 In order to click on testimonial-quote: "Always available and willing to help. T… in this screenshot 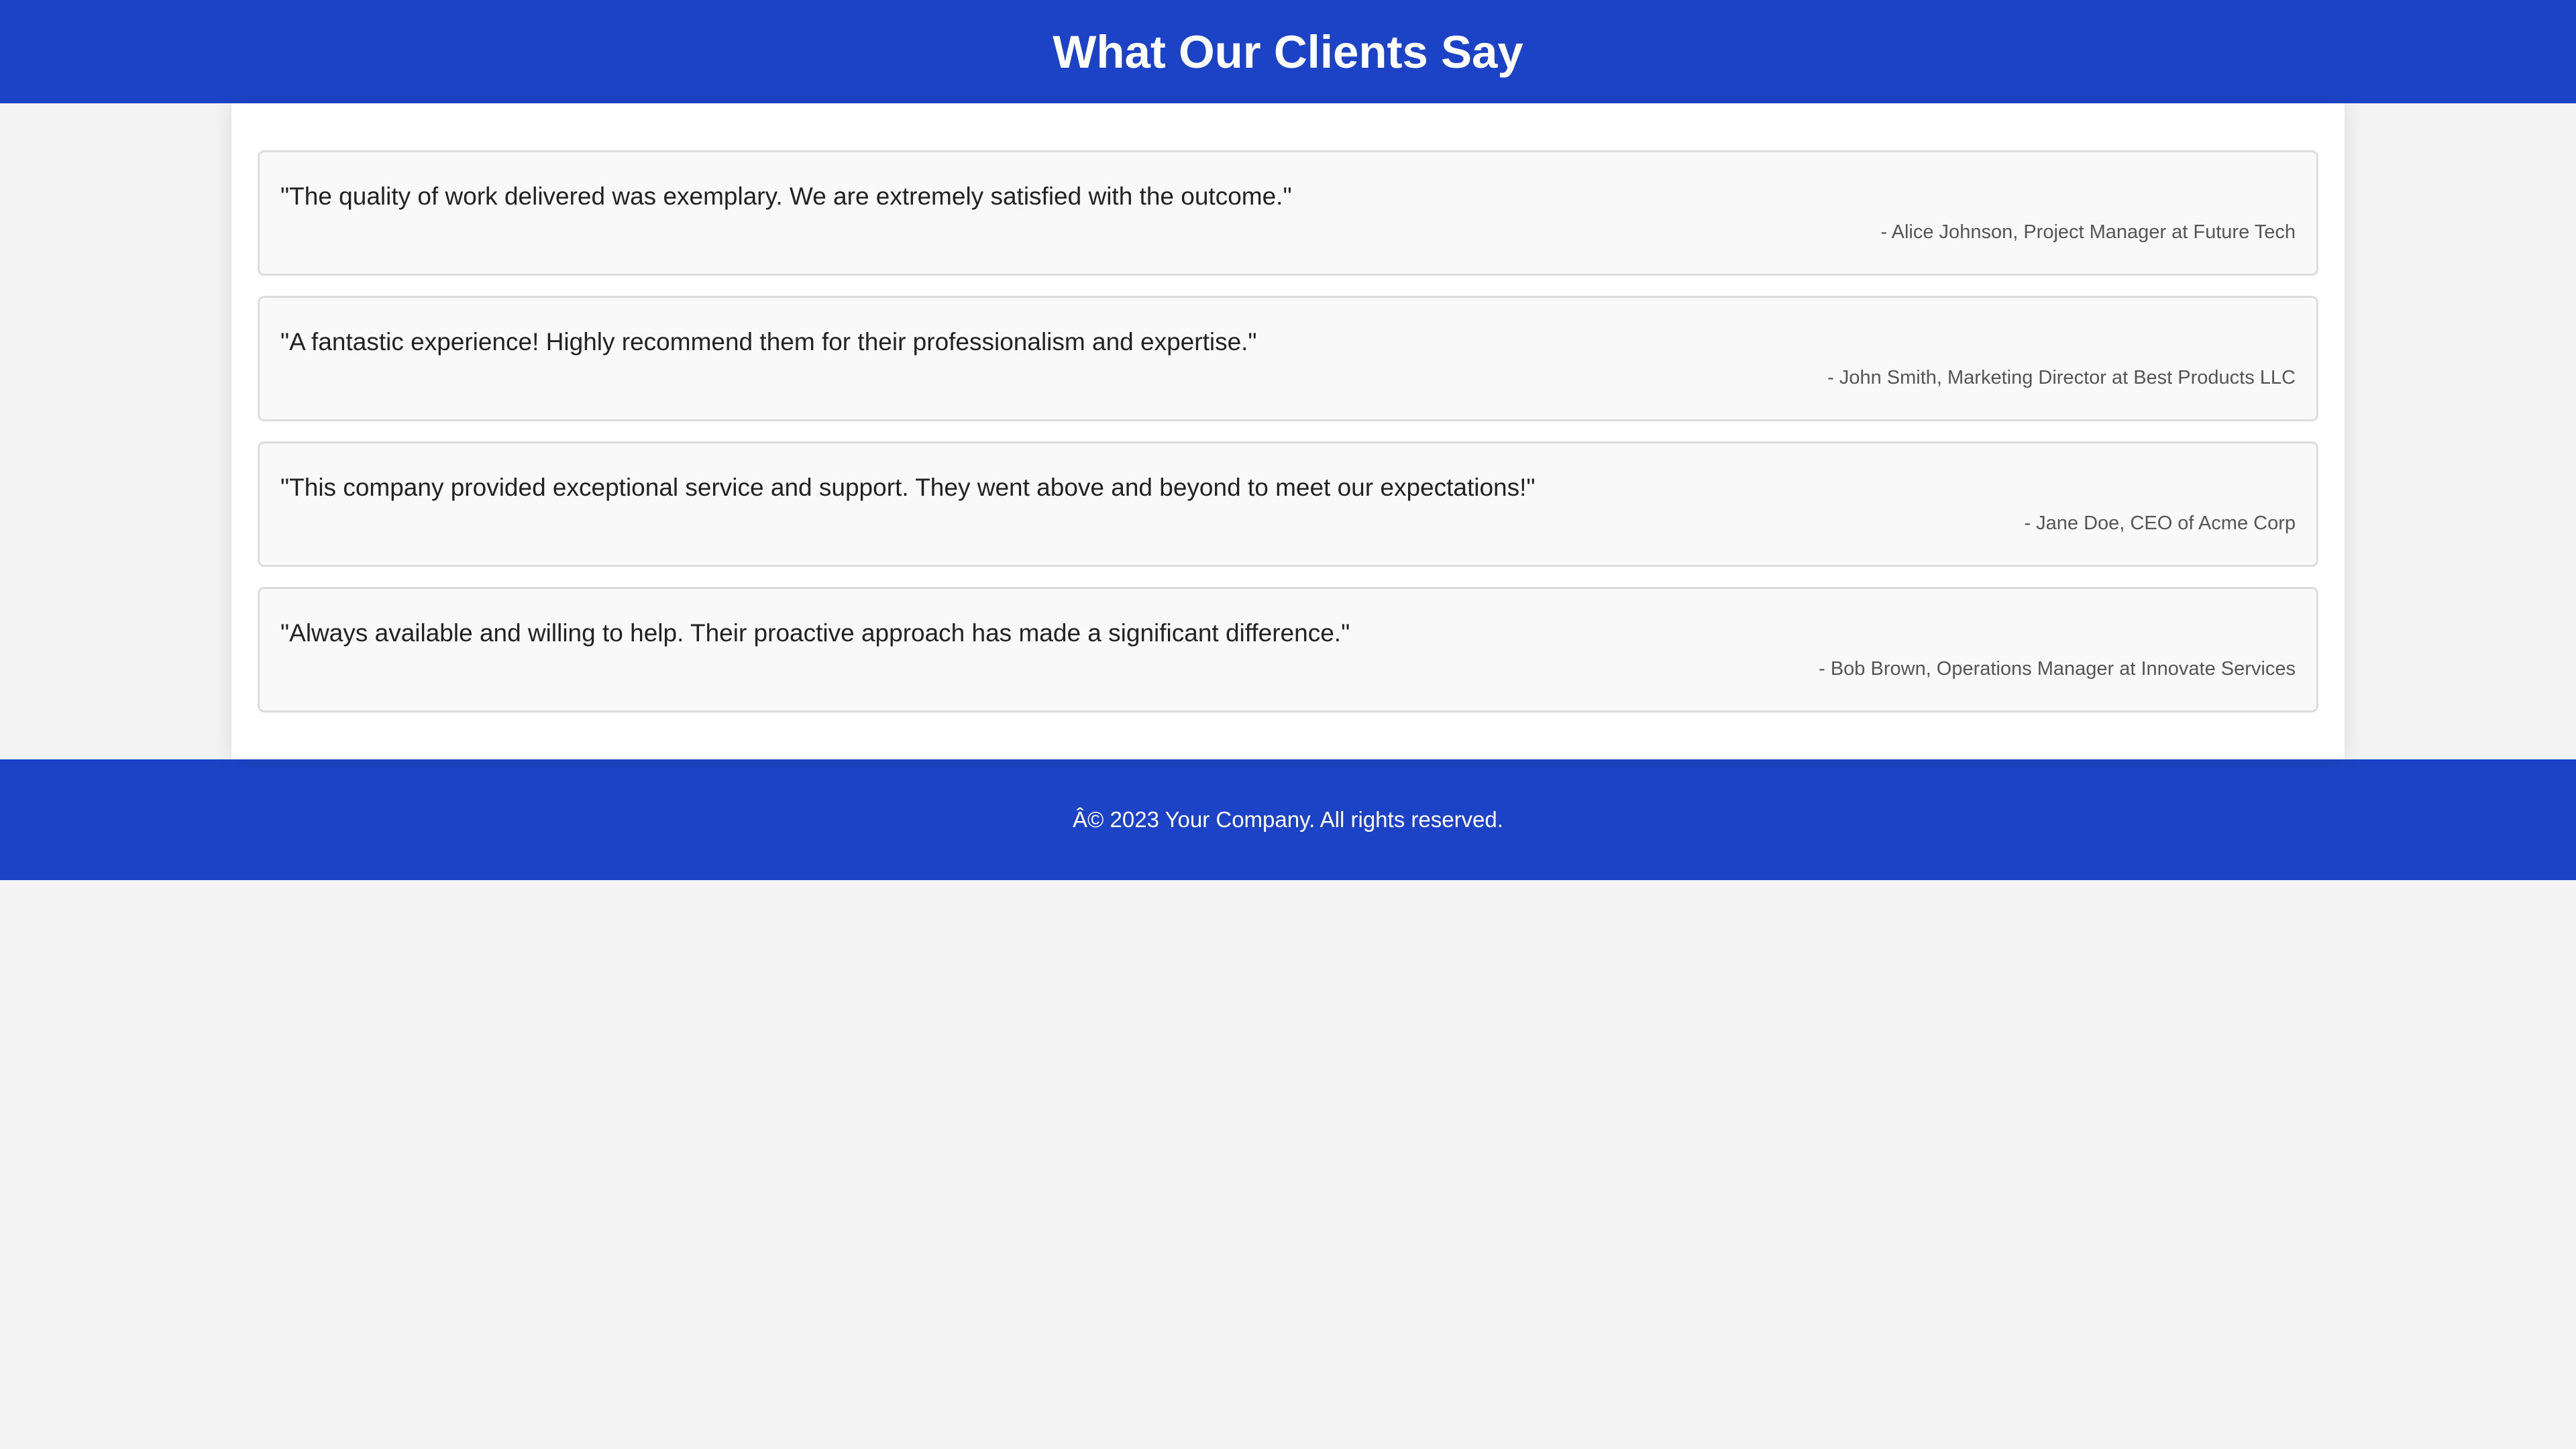, I will do `click(815, 633)`.